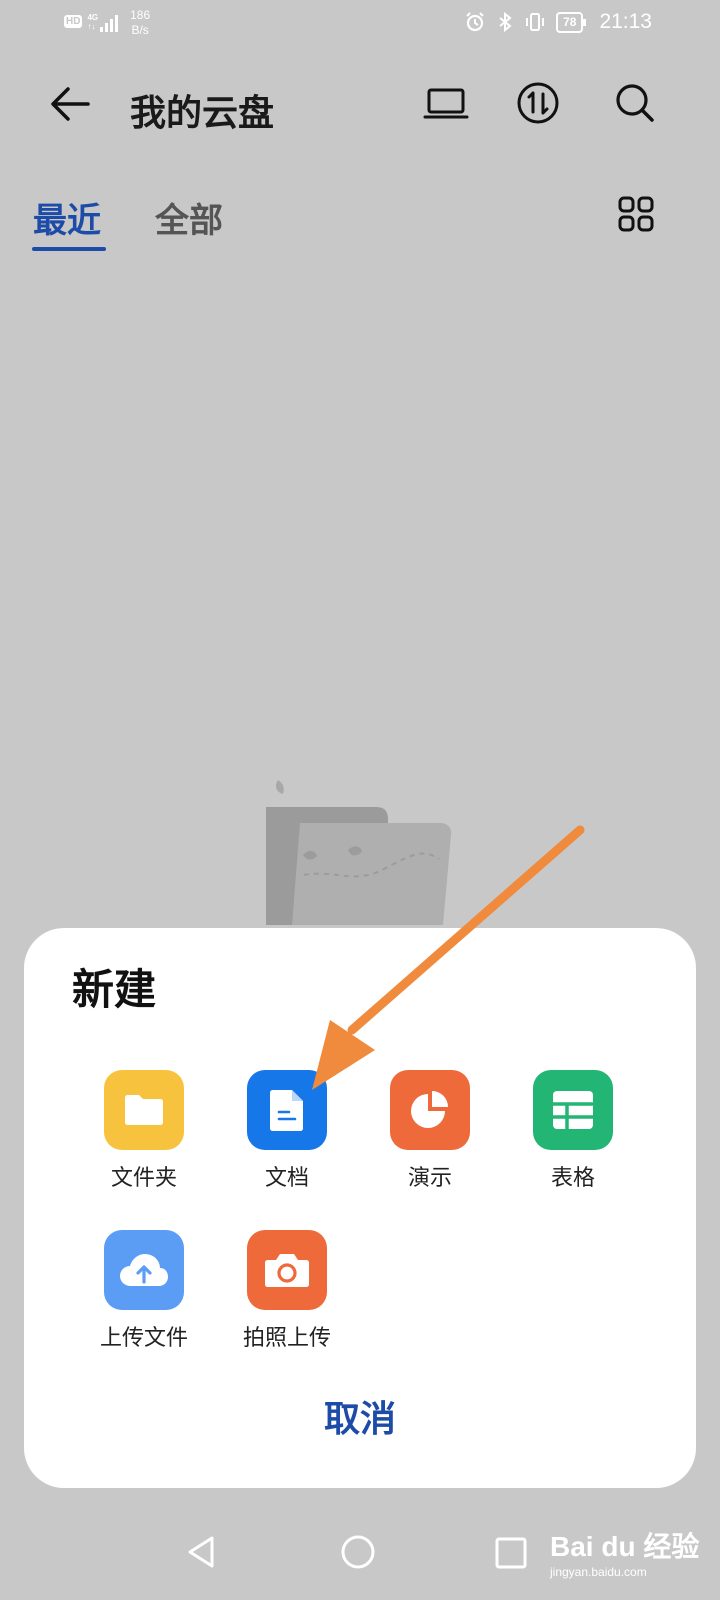 The height and width of the screenshot is (1600, 720). I want to click on baidu-jingyan-watermark: Bai du 经验 jingyan.baidu.com, so click(632, 1560).